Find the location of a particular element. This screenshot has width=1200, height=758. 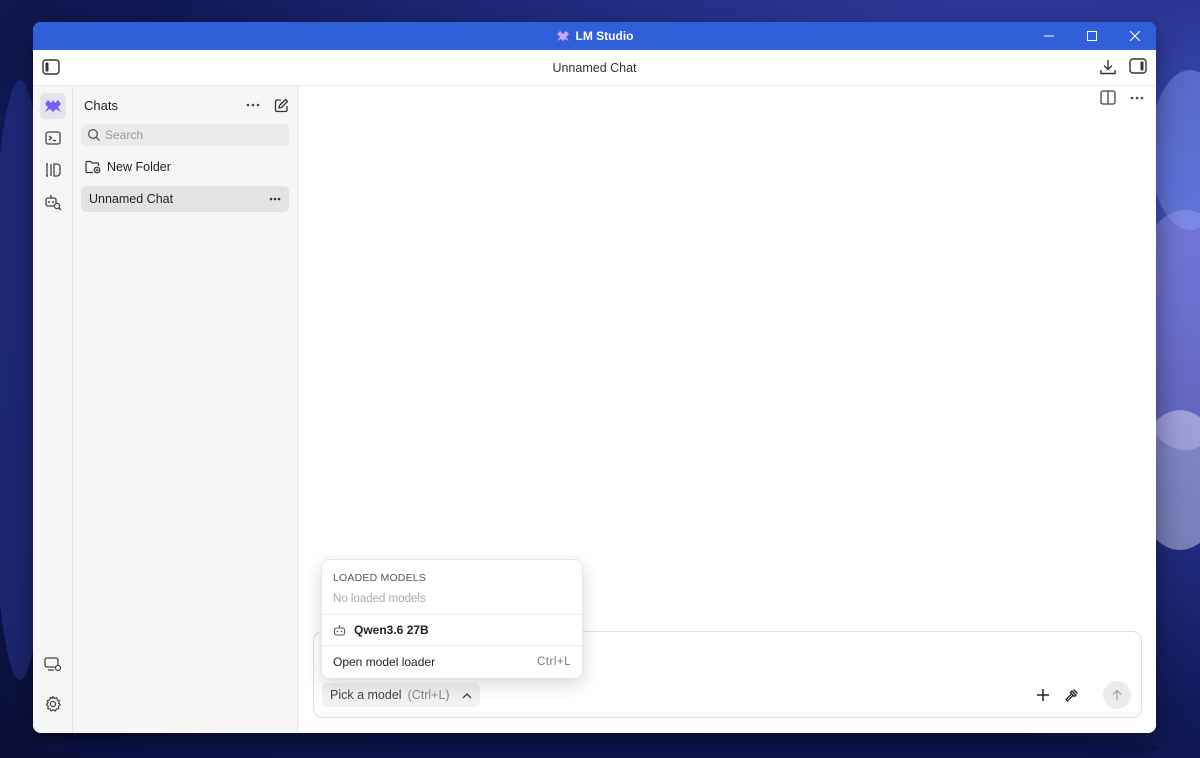

chat-header: Unnamed Chat is located at coordinates (594, 68).